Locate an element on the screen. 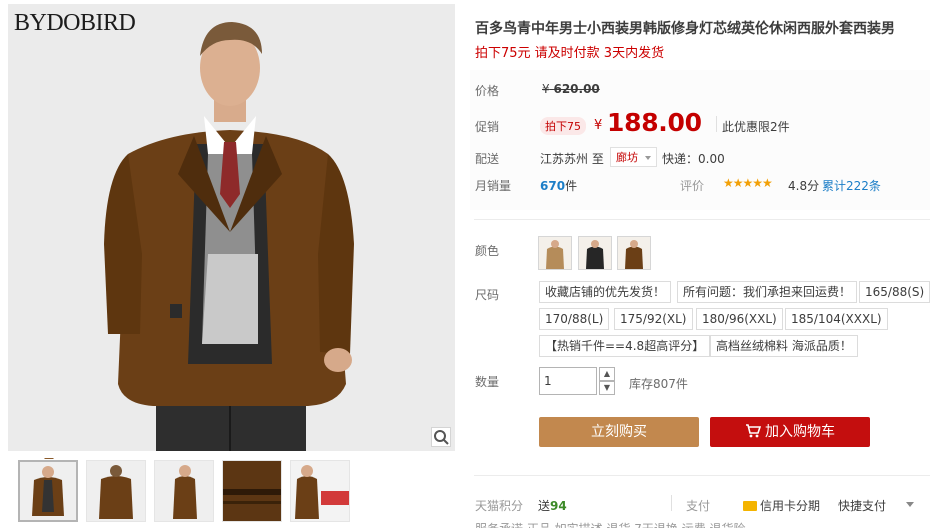 The width and height of the screenshot is (930, 528). size-option: 165/88(S) is located at coordinates (894, 292).